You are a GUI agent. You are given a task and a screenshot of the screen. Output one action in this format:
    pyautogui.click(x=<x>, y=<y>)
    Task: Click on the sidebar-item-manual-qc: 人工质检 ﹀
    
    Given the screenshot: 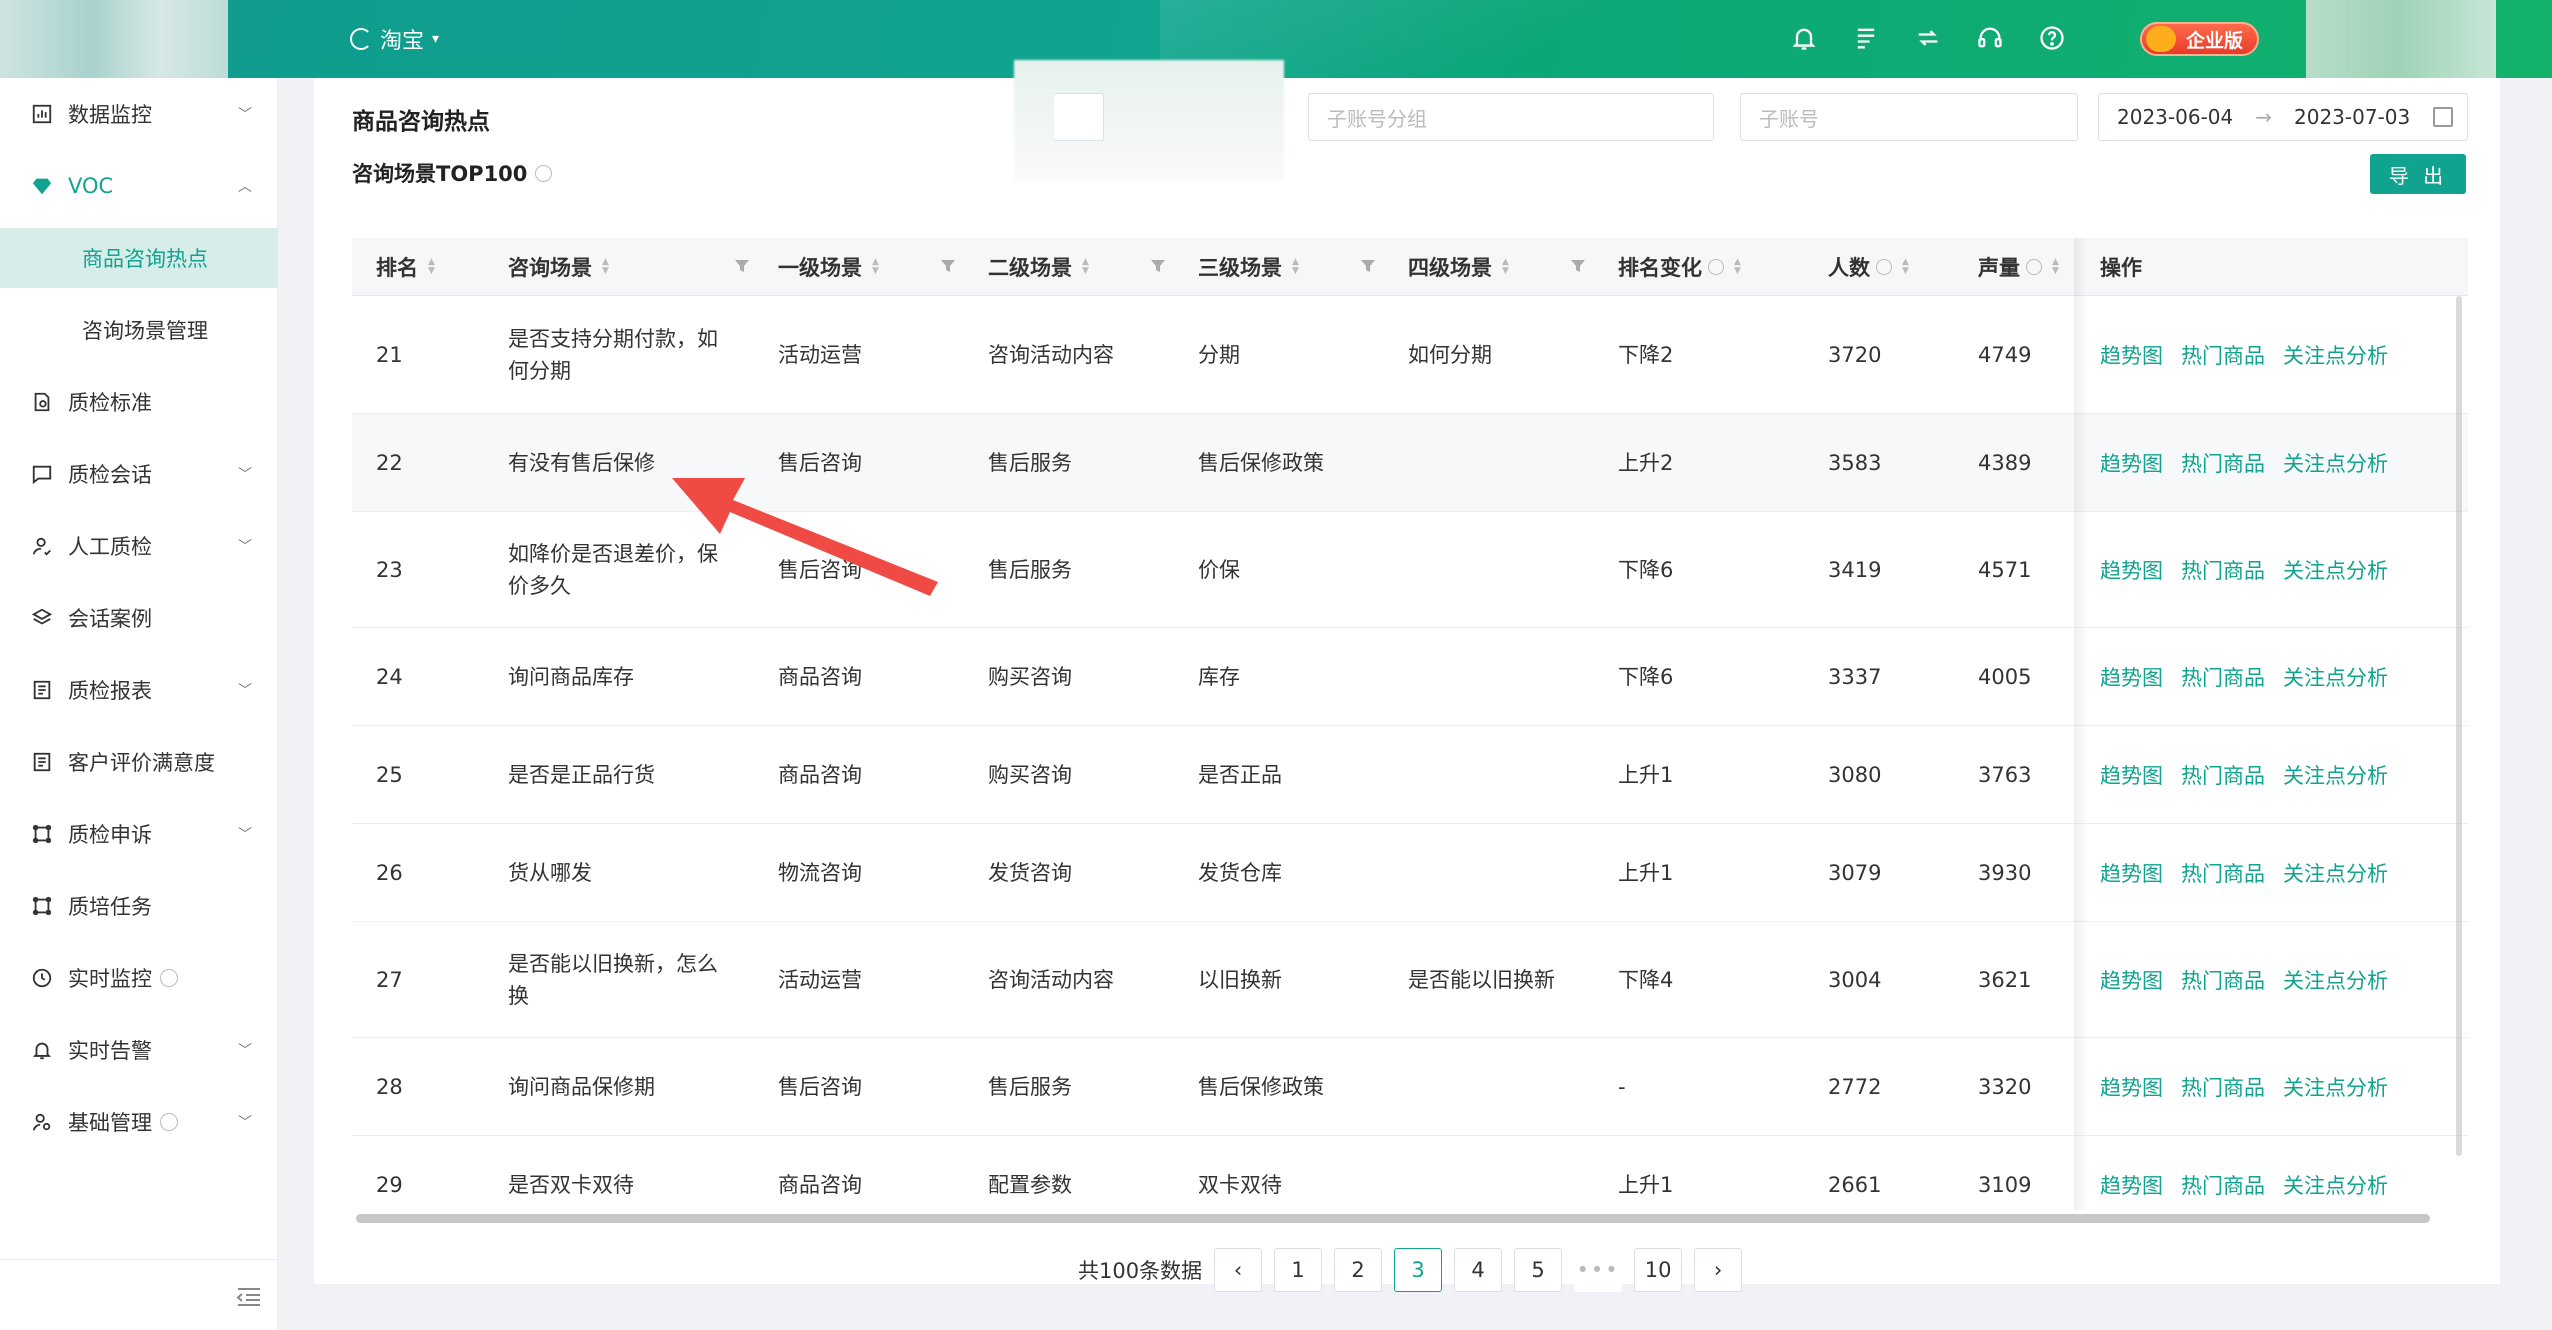 What is the action you would take?
    pyautogui.click(x=139, y=546)
    